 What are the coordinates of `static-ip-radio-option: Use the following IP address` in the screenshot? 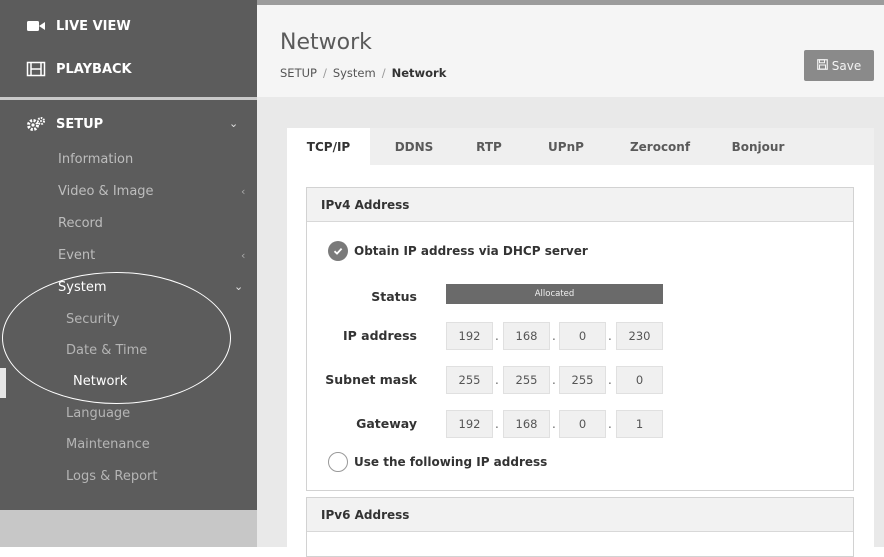 It's located at (437, 462).